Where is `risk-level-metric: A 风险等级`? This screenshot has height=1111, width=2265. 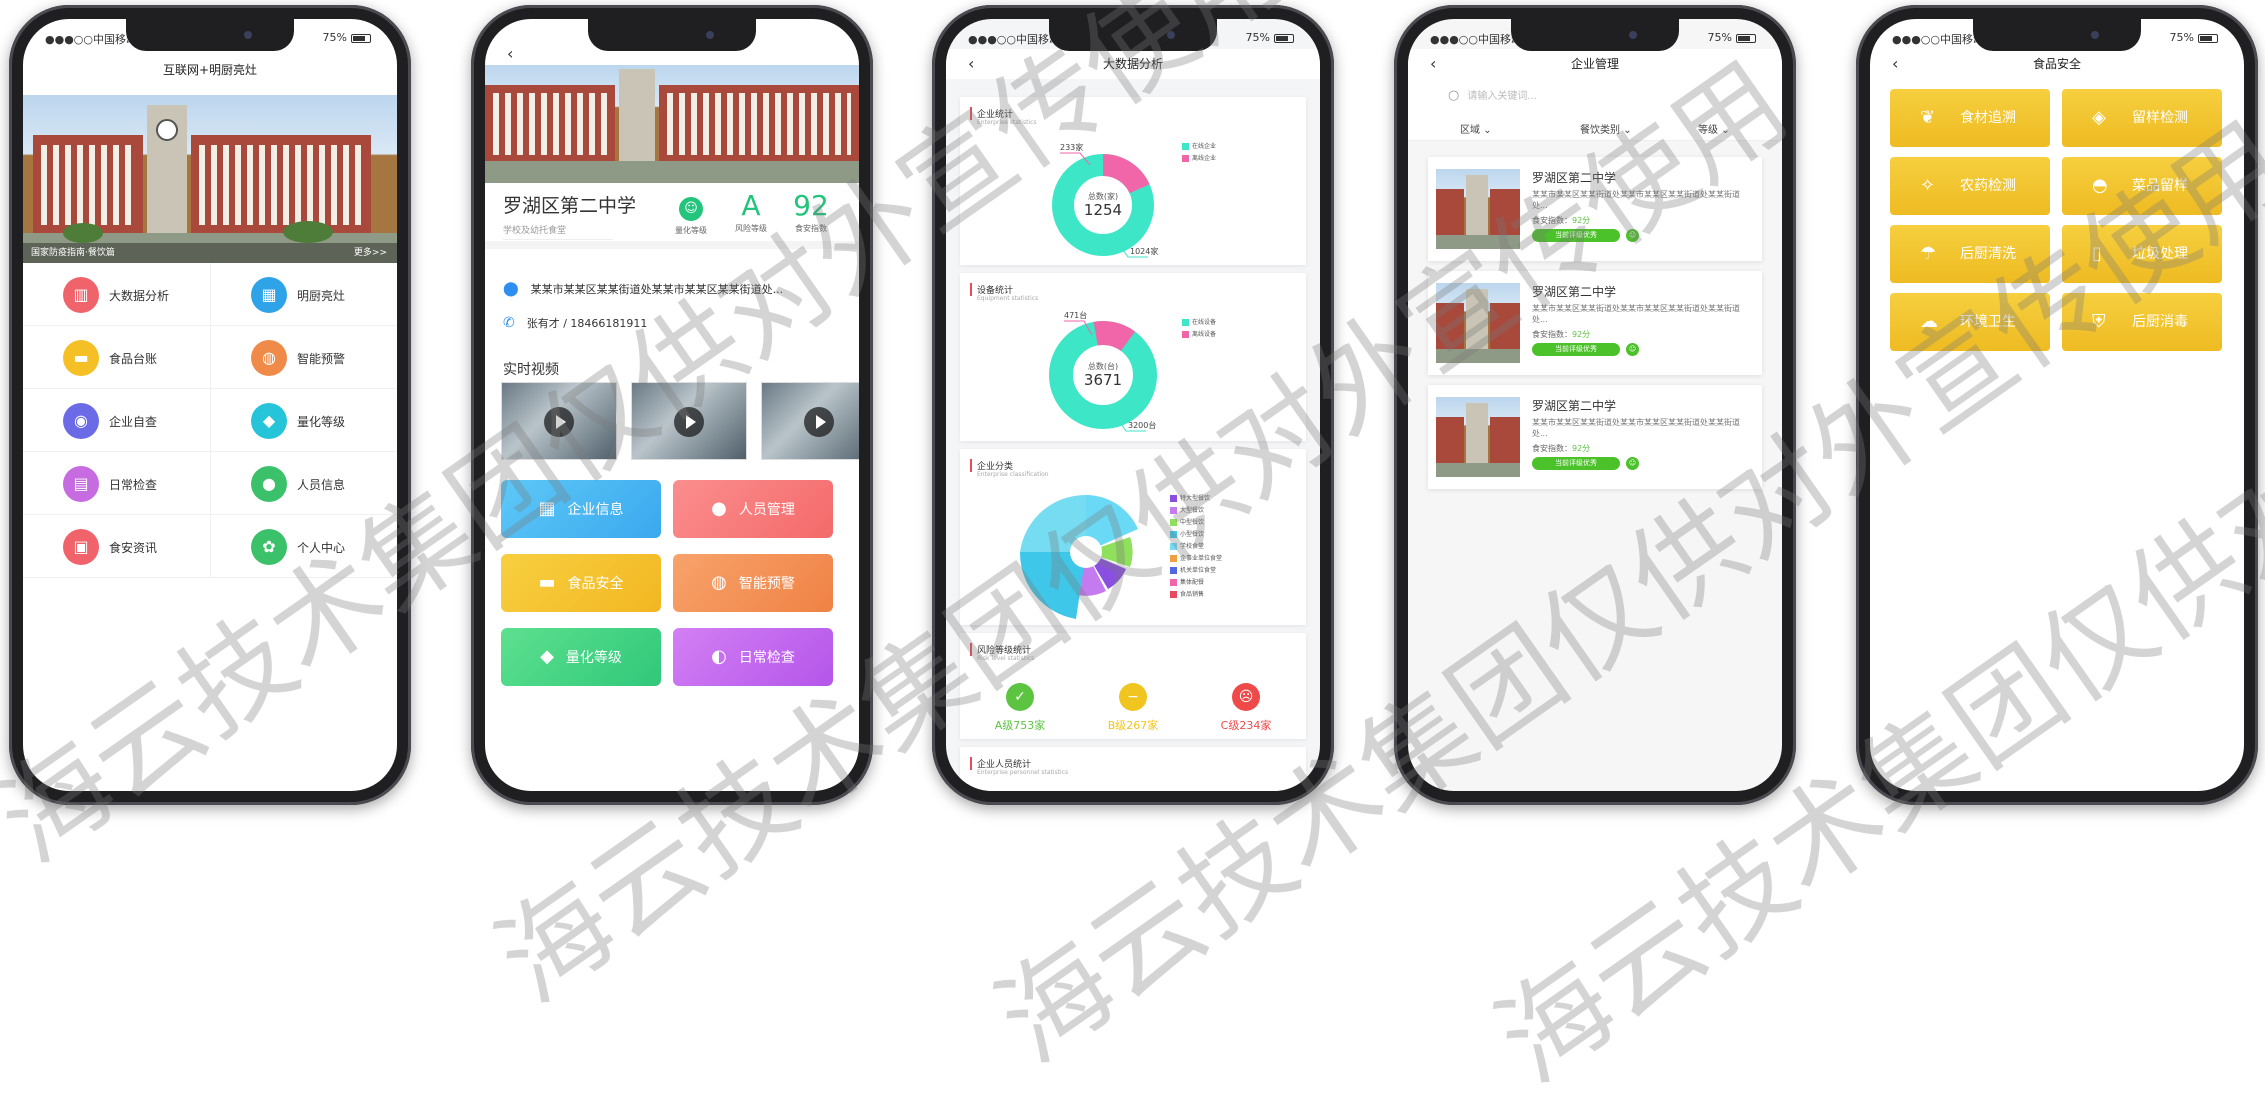 risk-level-metric: A 风险等级 is located at coordinates (751, 211).